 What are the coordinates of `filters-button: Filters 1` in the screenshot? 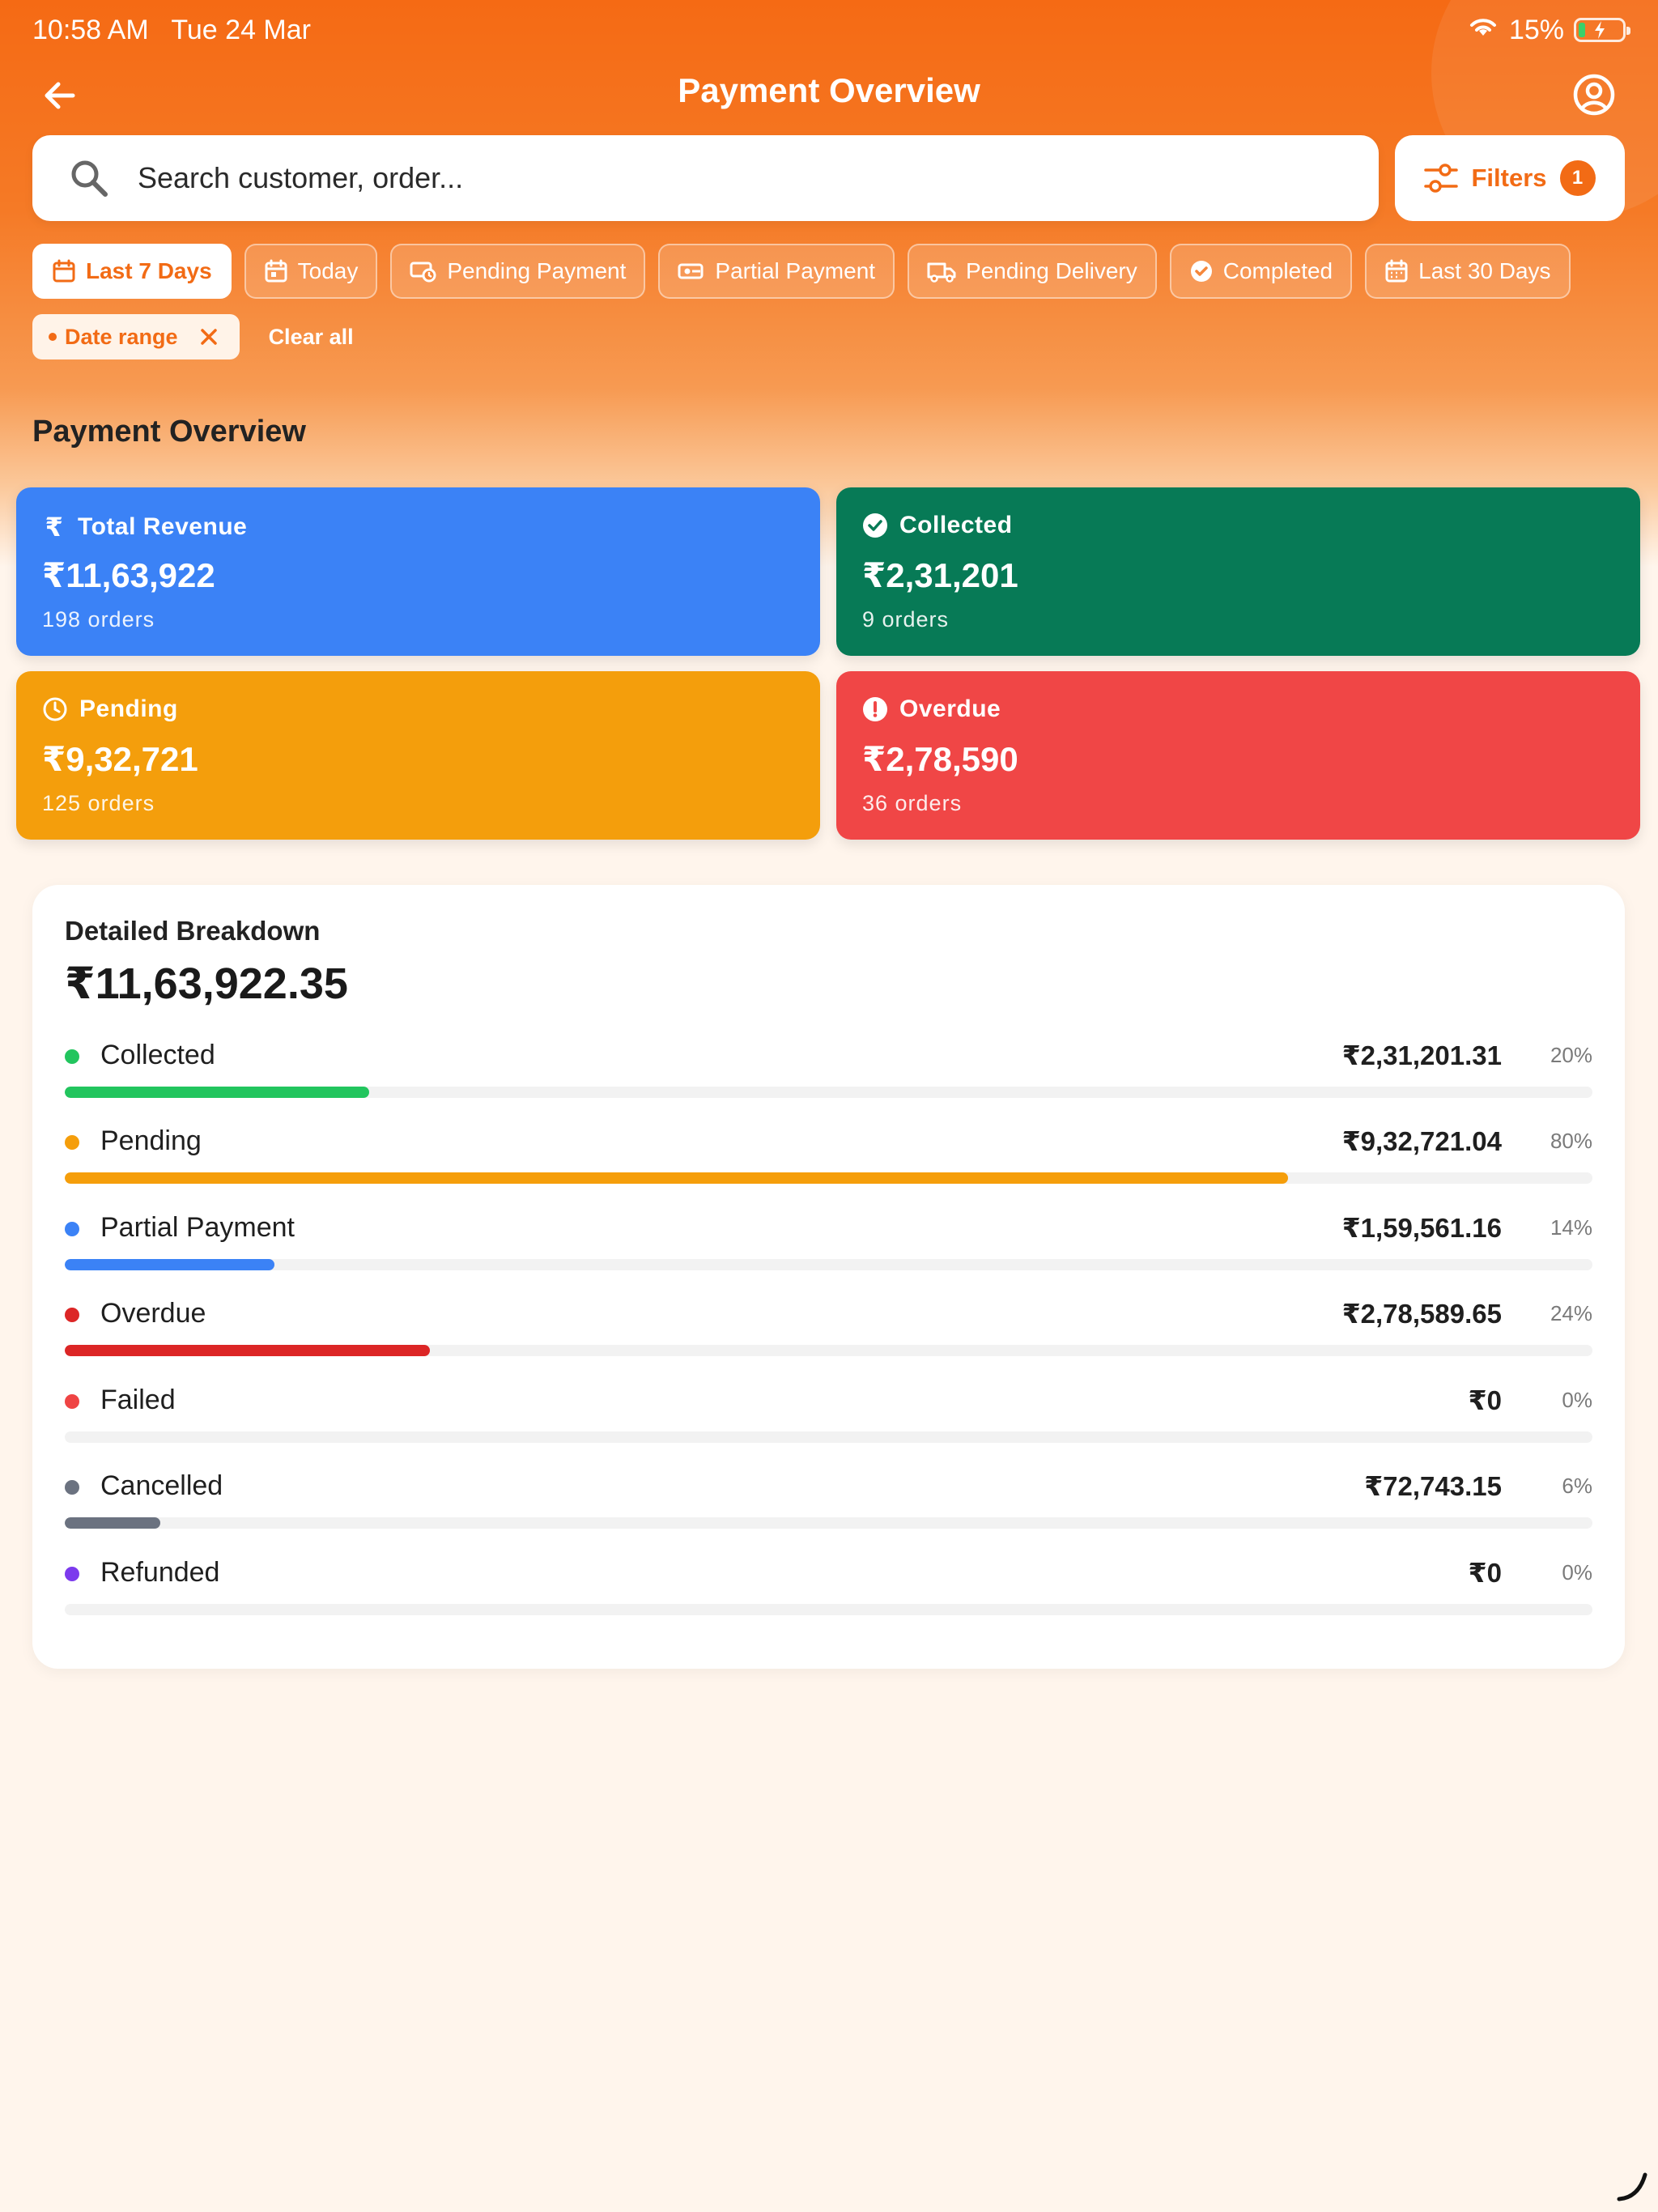 It's located at (1510, 178).